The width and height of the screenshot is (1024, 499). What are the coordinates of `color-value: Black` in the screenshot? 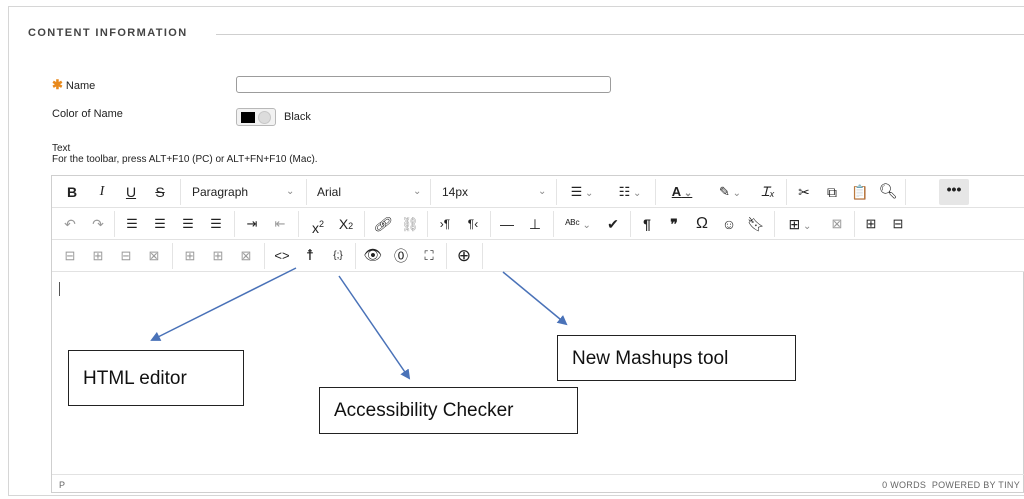 It's located at (297, 117).